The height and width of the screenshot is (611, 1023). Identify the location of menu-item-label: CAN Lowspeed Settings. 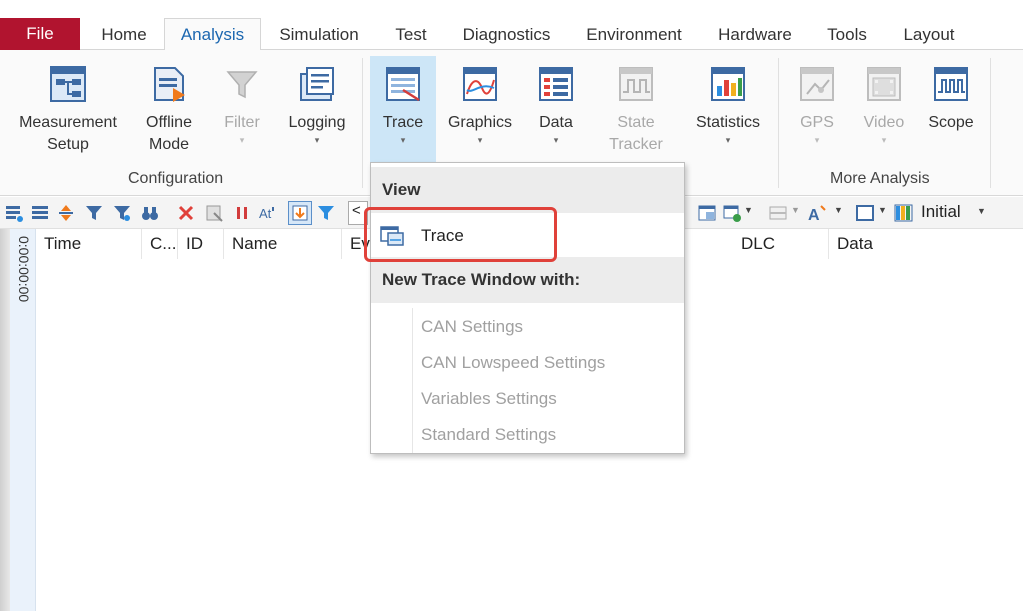
(513, 362).